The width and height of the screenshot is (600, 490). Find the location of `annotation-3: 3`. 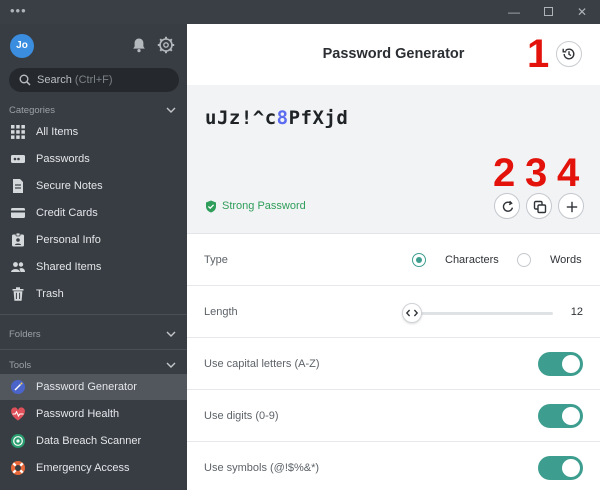

annotation-3: 3 is located at coordinates (536, 173).